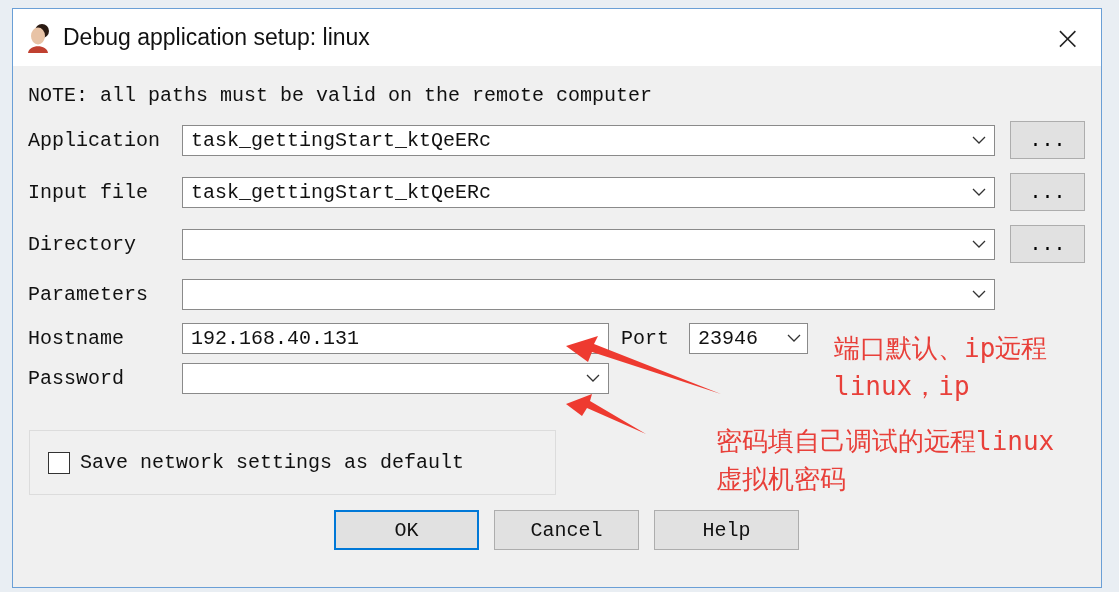  What do you see at coordinates (76, 378) in the screenshot?
I see `field-label: Password` at bounding box center [76, 378].